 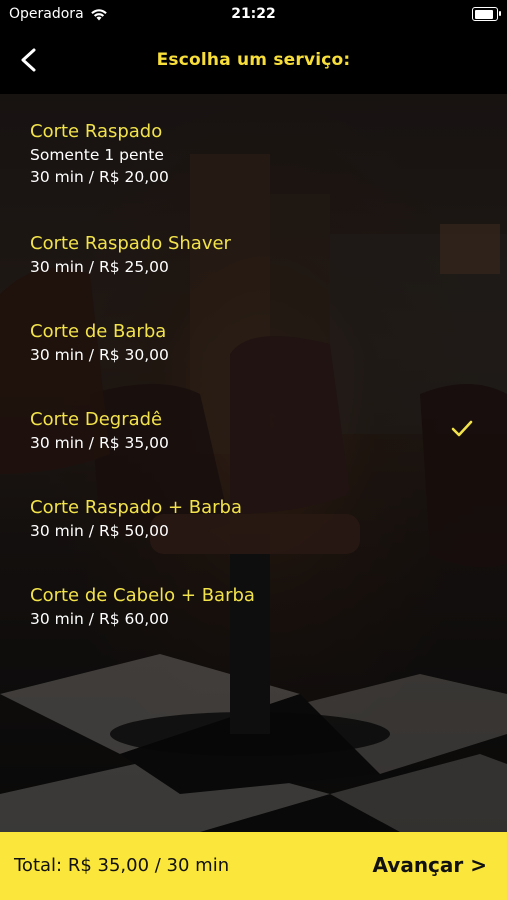 What do you see at coordinates (96, 131) in the screenshot?
I see `service-name: Corte Raspado` at bounding box center [96, 131].